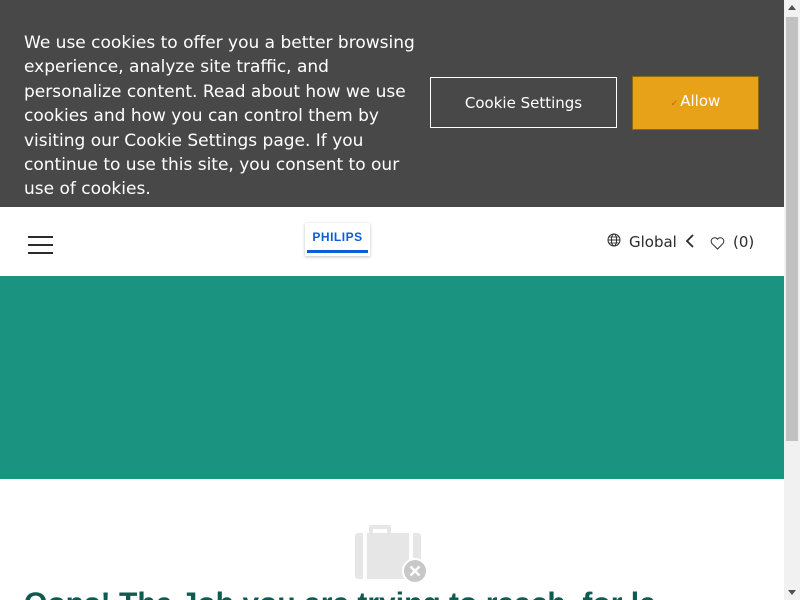  Describe the element at coordinates (792, 229) in the screenshot. I see `scrollbar-thumb` at that location.